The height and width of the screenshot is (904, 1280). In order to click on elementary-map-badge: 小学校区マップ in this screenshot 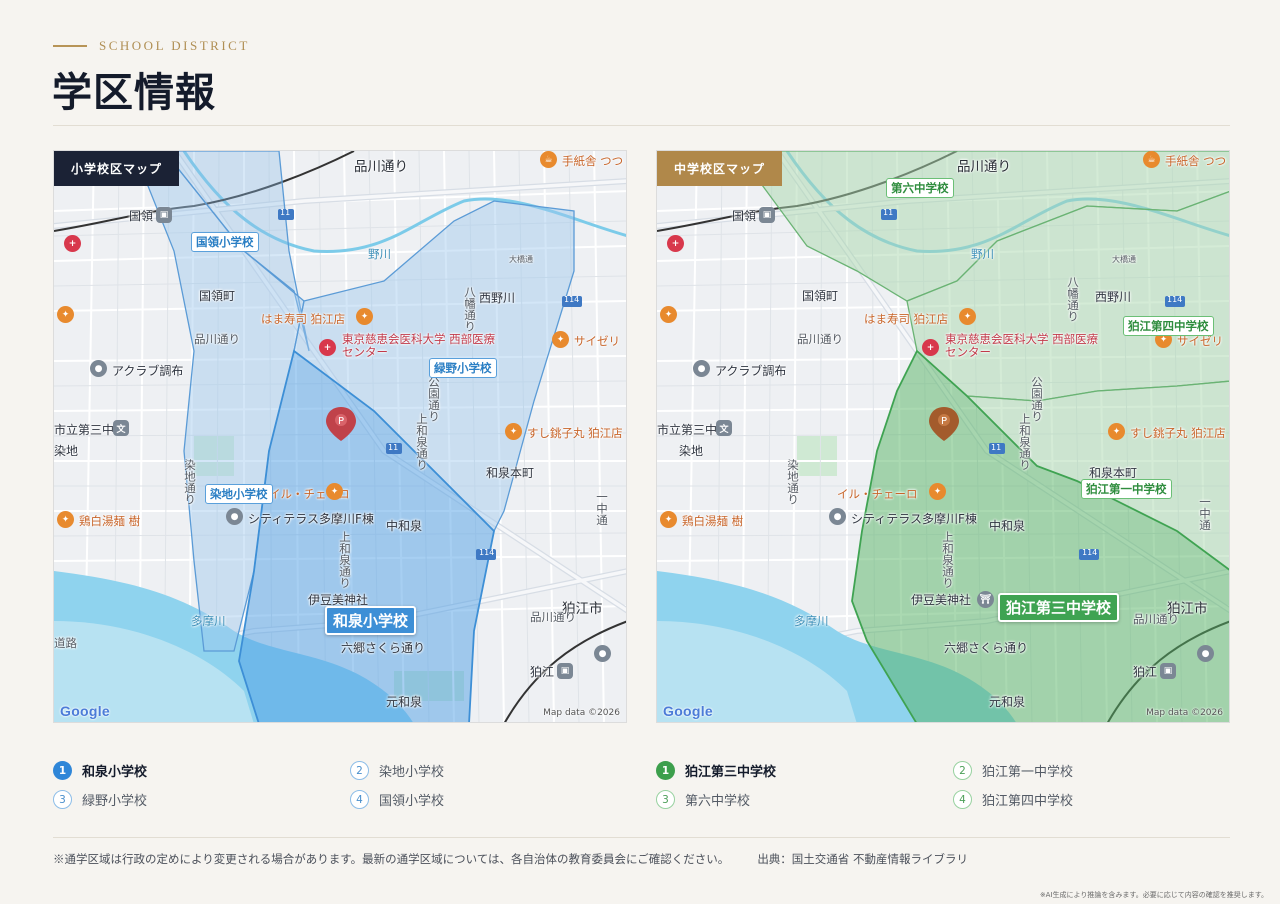, I will do `click(117, 168)`.